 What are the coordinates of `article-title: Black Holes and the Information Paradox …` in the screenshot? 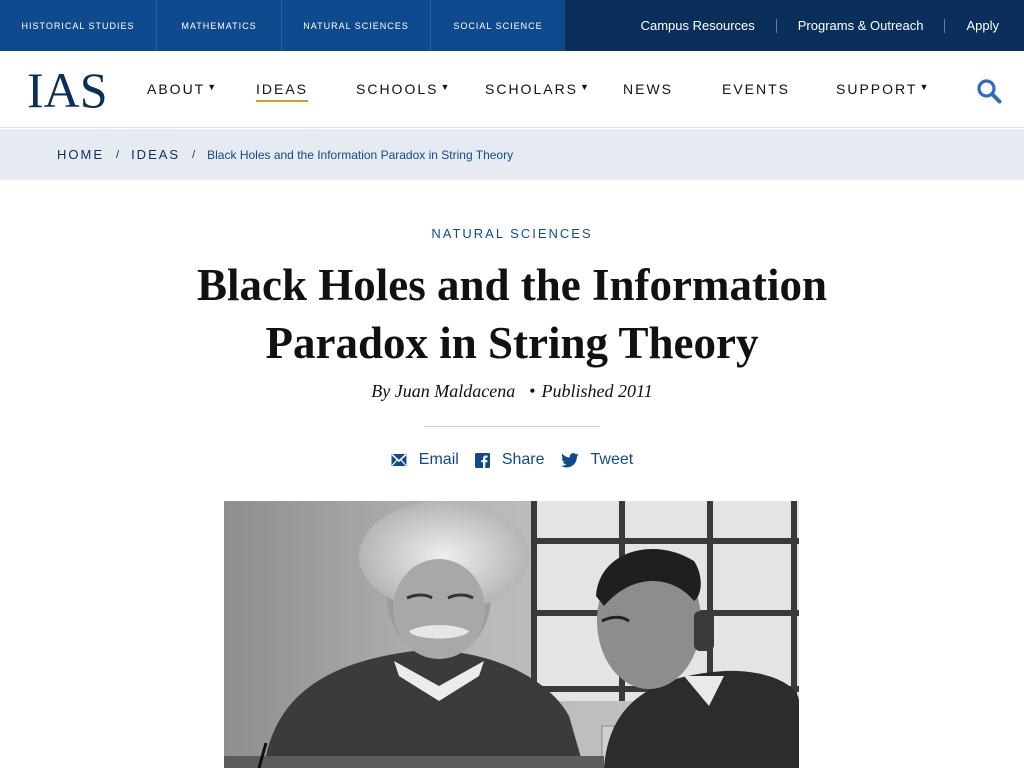 It's located at (512, 314).